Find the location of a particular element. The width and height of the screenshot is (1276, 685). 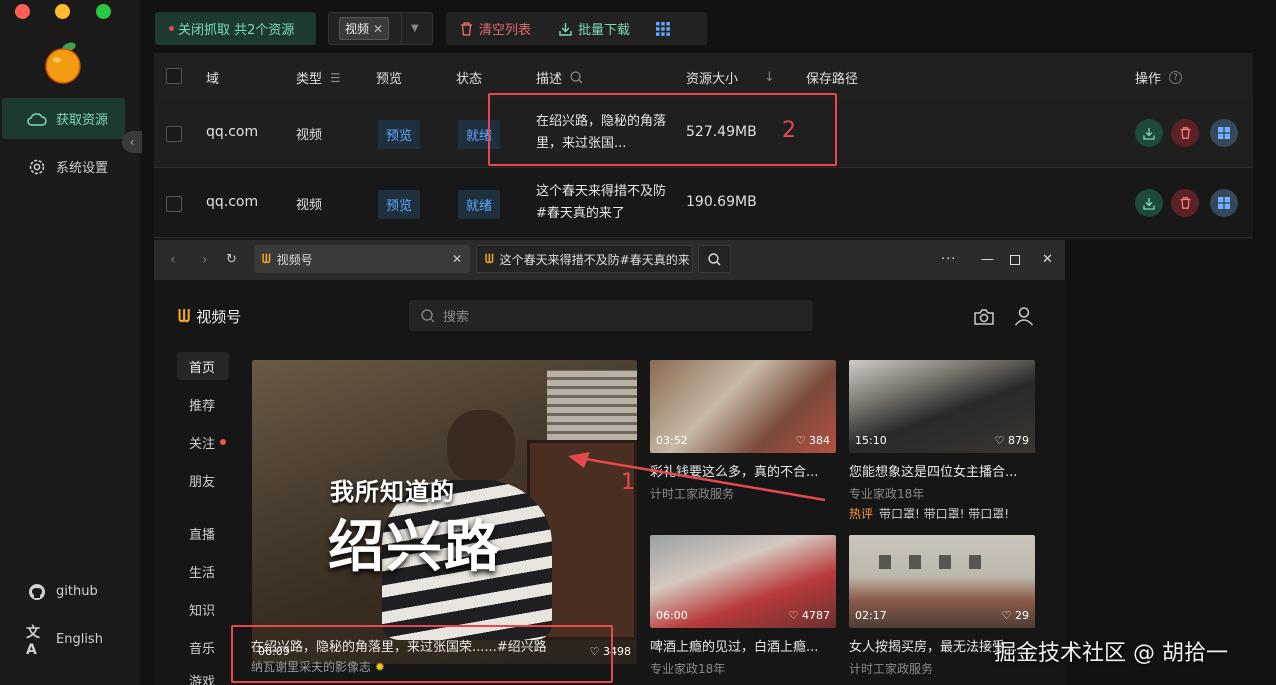

video-card-thumbnail: 02:17 ♡ 29 is located at coordinates (942, 581).